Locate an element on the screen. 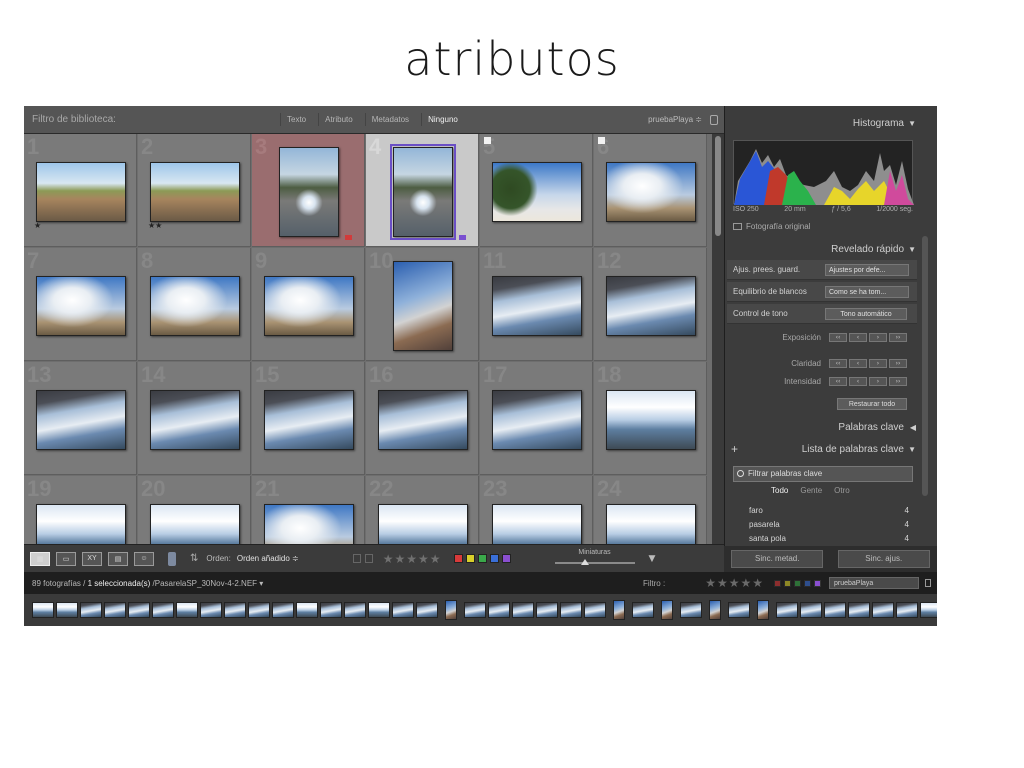 Image resolution: width=1024 pixels, height=768 pixels. filmstrip-color-green is located at coordinates (797, 583).